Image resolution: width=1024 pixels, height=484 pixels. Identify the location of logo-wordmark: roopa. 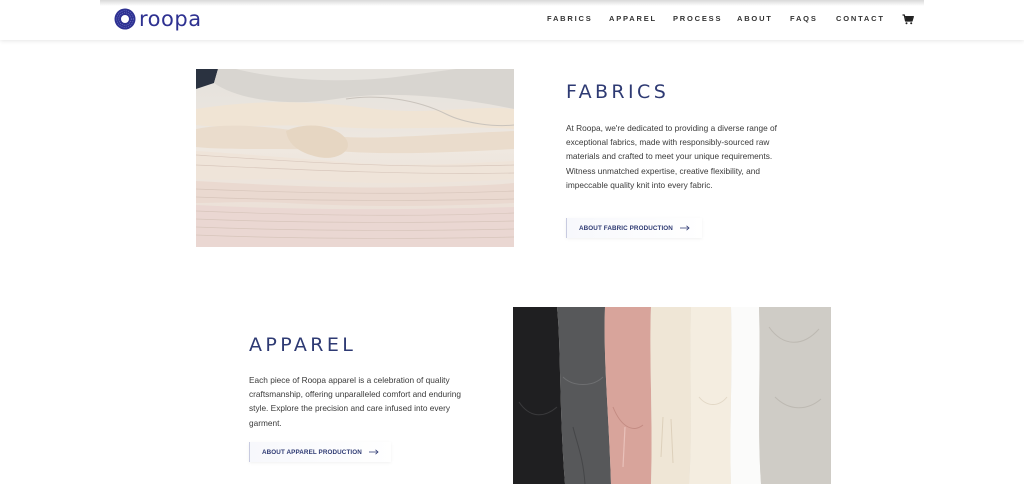
(170, 19).